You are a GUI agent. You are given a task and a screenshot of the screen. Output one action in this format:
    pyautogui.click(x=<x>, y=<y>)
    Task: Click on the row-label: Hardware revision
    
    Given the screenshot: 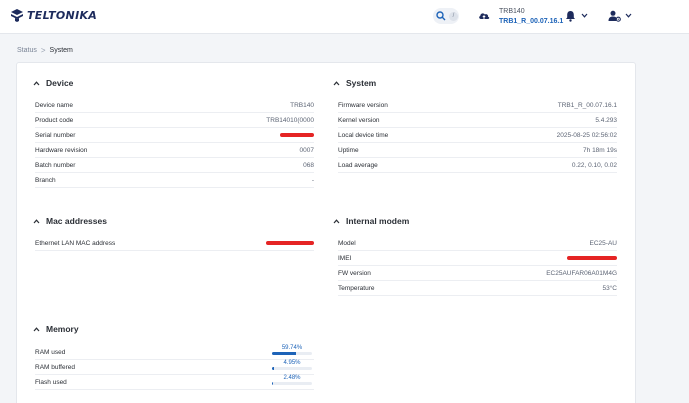 What is the action you would take?
    pyautogui.click(x=61, y=150)
    